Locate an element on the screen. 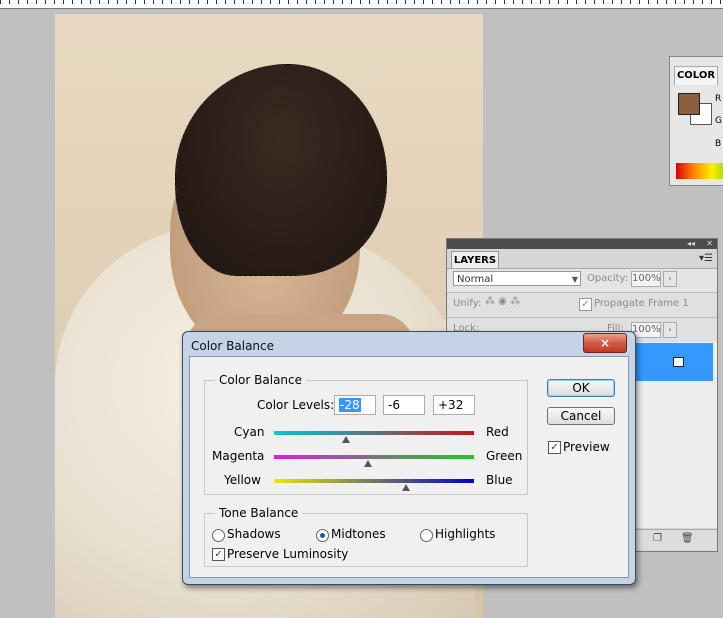  foreground-color-swatch is located at coordinates (689, 104).